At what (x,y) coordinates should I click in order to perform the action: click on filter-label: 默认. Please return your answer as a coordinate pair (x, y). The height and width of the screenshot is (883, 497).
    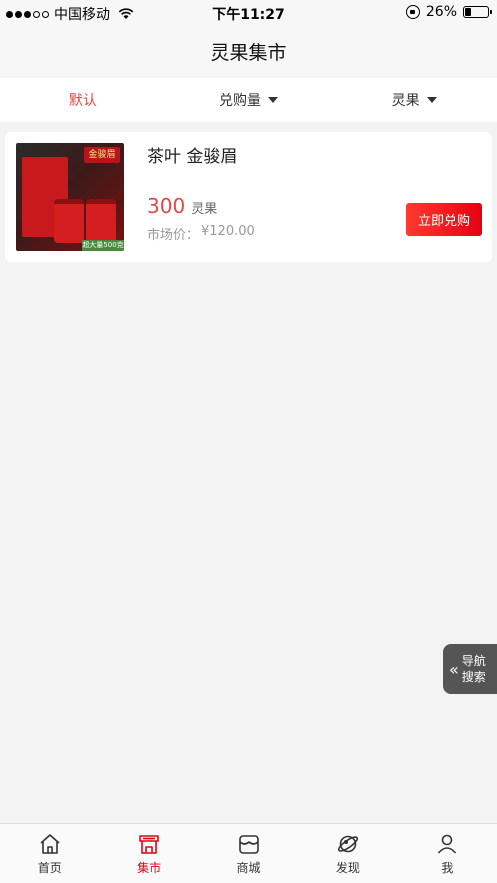
    Looking at the image, I should click on (82, 101).